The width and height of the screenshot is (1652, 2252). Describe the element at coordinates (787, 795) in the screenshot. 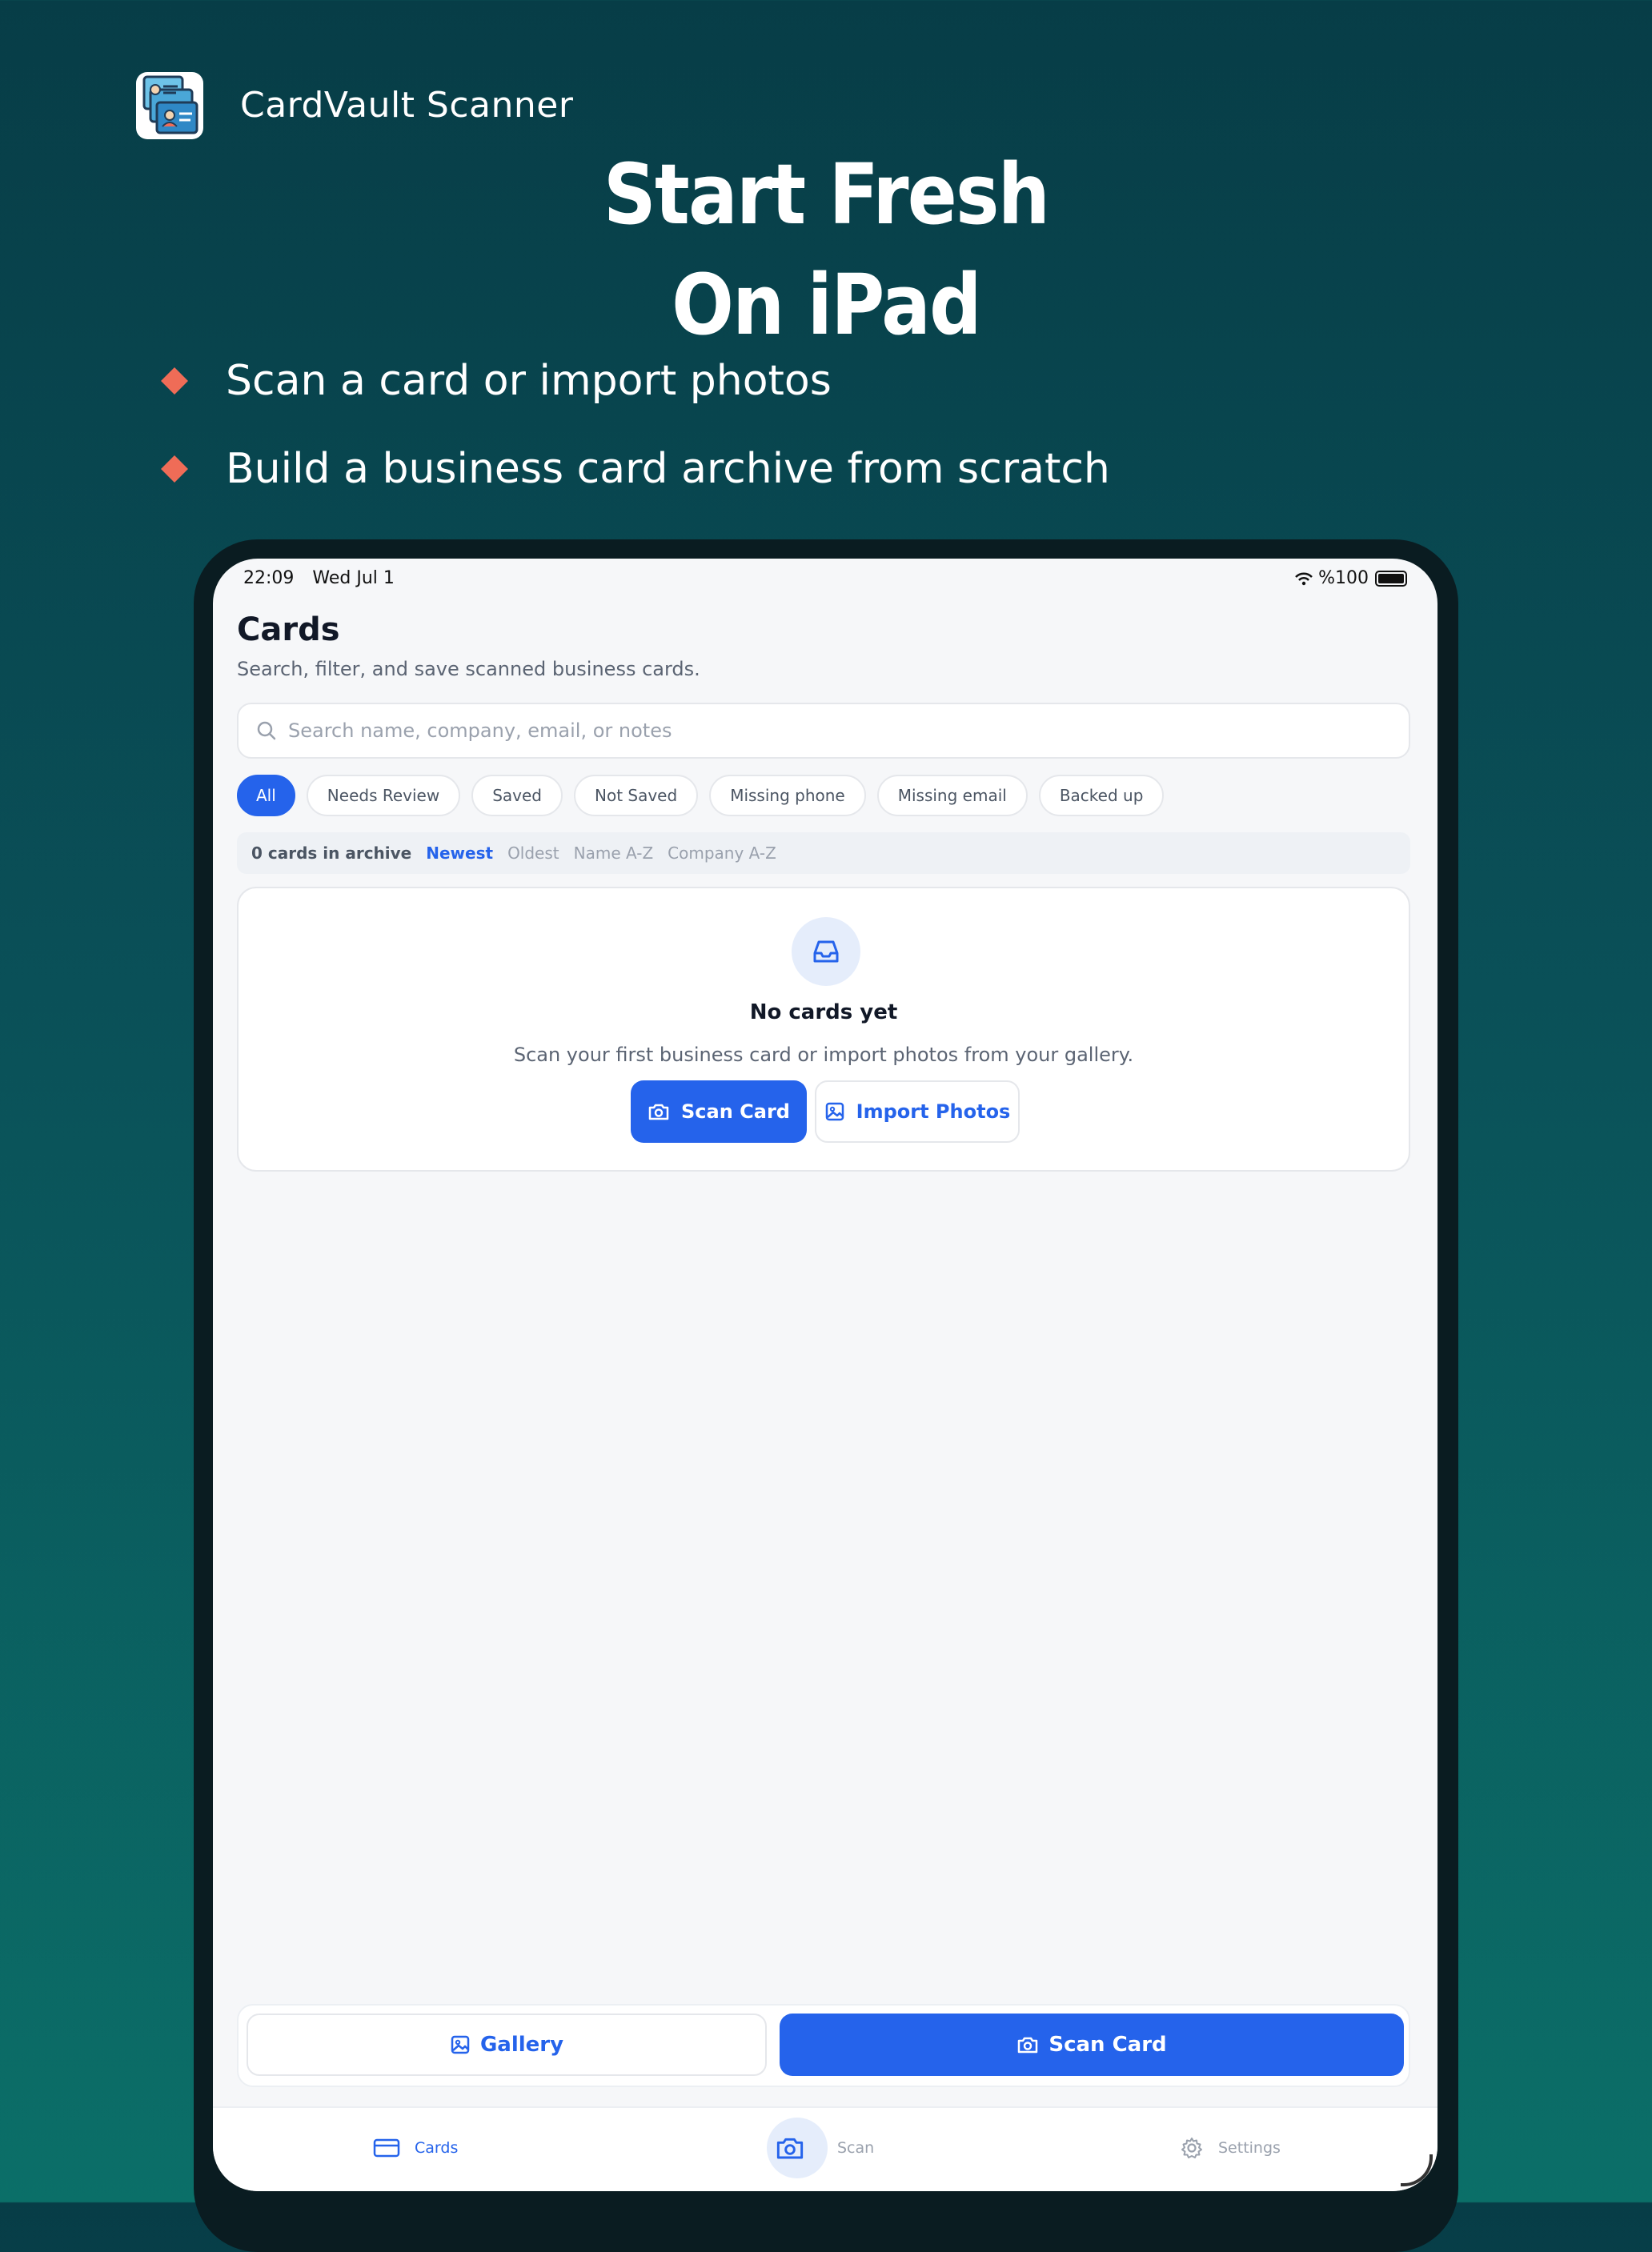

I see `filter-chip-missing-phone: Missing phone` at that location.